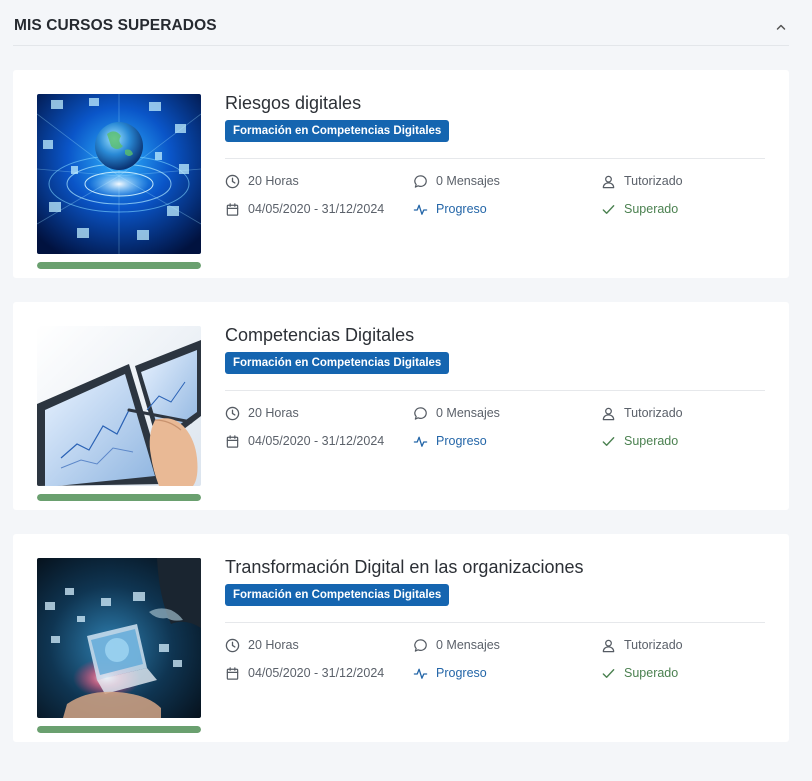 This screenshot has width=812, height=781. What do you see at coordinates (319, 335) in the screenshot?
I see `course-title: Competencias Digitales` at bounding box center [319, 335].